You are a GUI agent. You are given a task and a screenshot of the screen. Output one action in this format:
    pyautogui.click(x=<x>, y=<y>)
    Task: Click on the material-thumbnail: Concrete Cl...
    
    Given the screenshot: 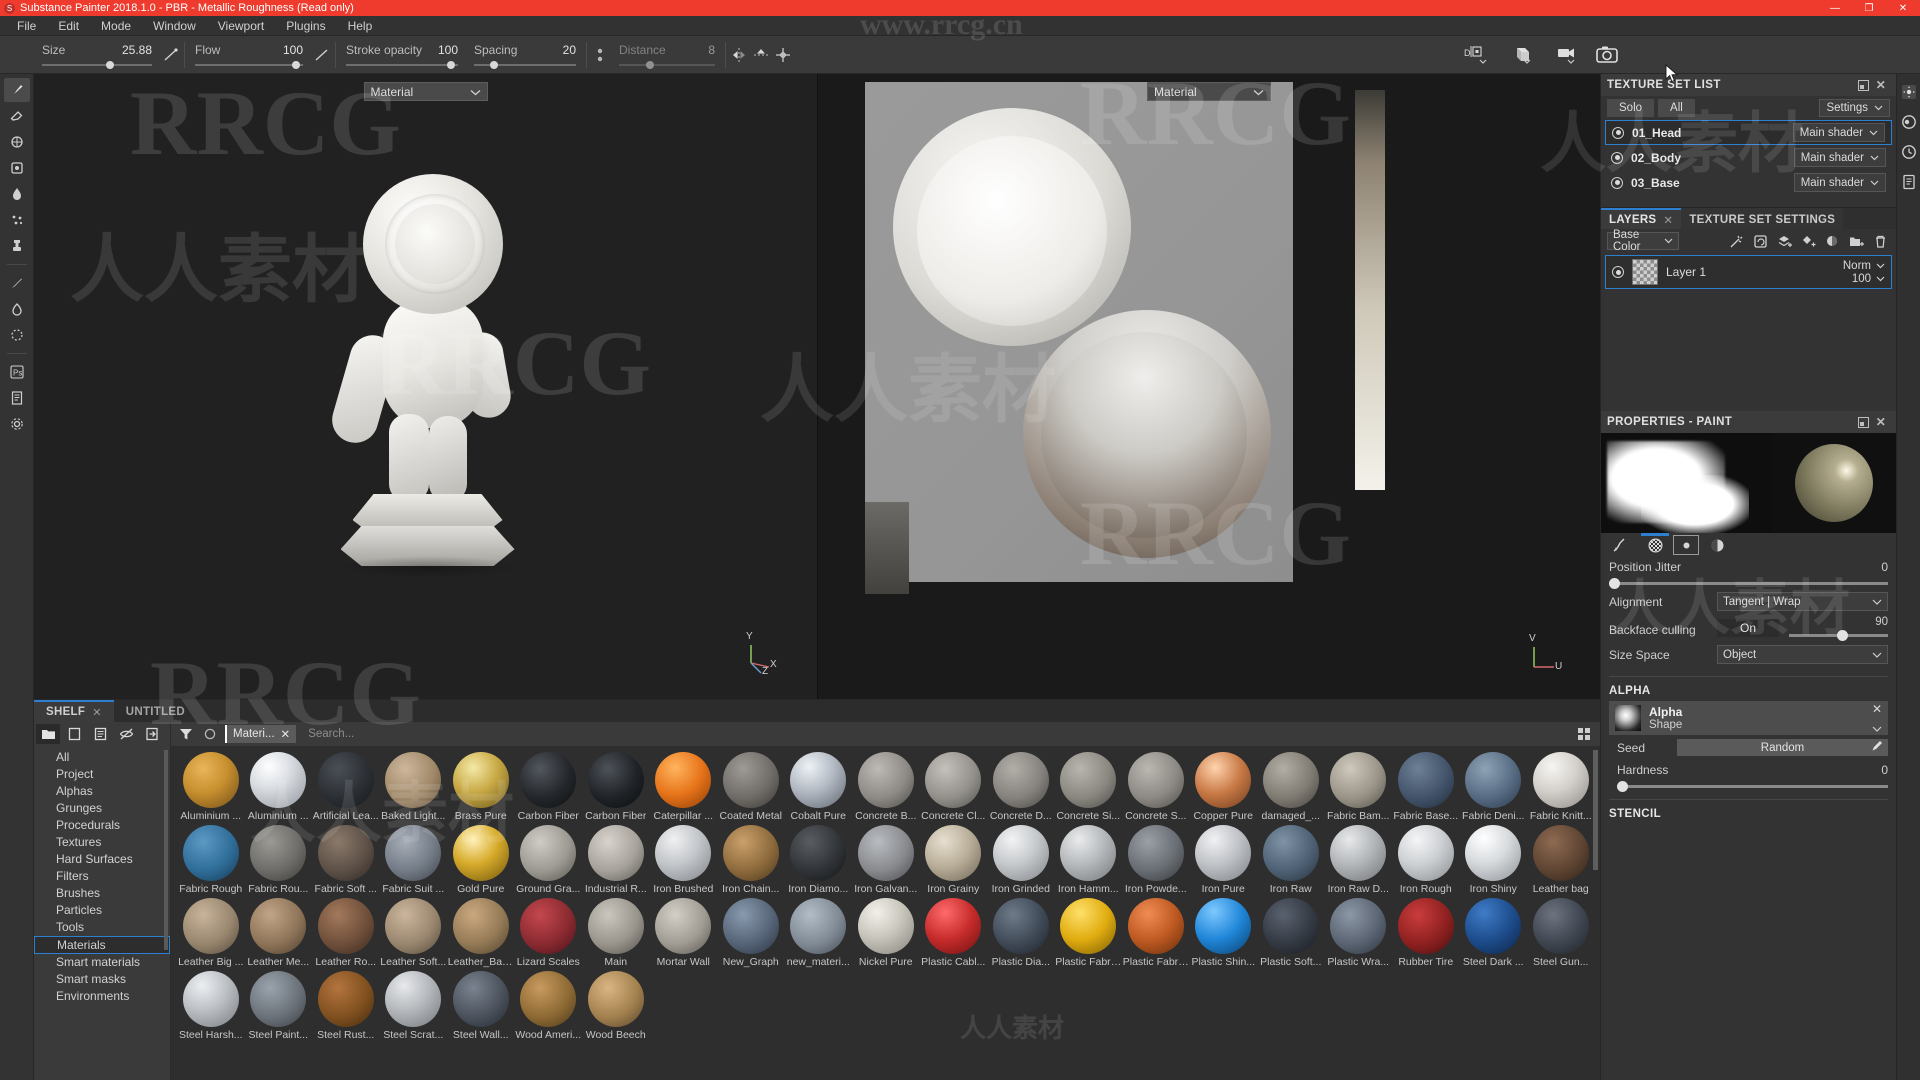 What is the action you would take?
    pyautogui.click(x=954, y=787)
    